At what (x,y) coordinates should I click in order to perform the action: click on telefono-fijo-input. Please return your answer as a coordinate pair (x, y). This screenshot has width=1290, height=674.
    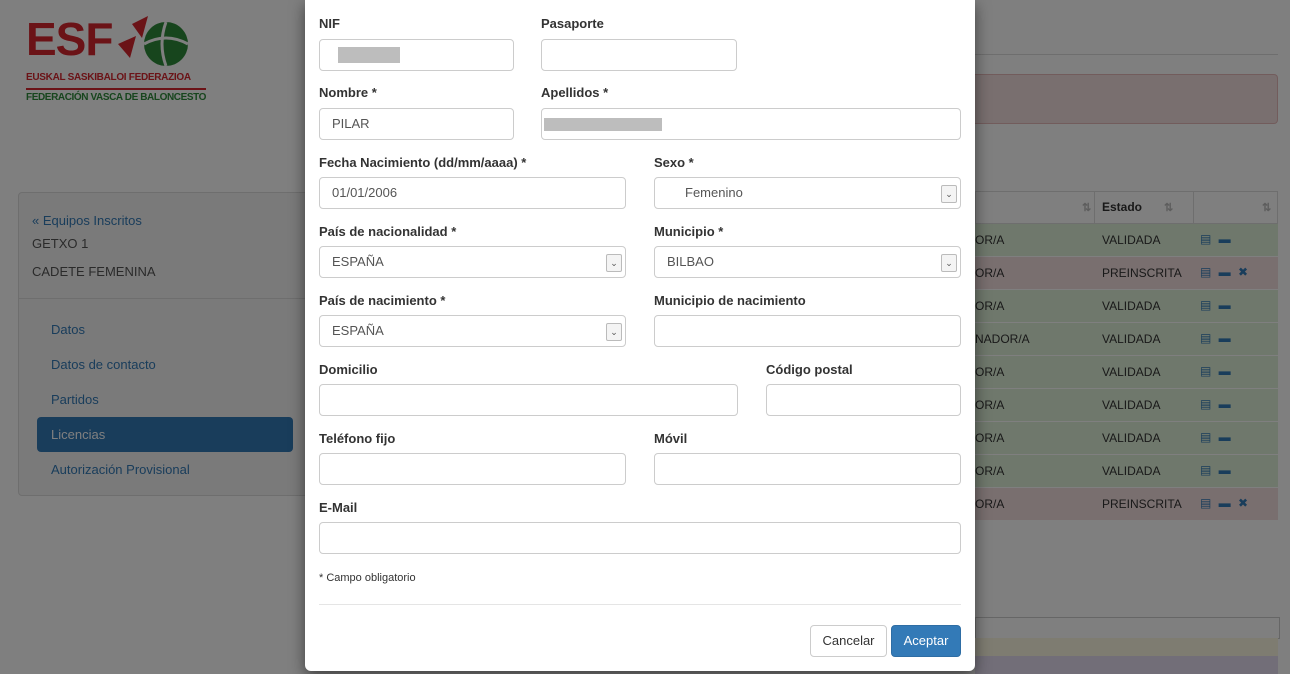
    Looking at the image, I should click on (472, 469).